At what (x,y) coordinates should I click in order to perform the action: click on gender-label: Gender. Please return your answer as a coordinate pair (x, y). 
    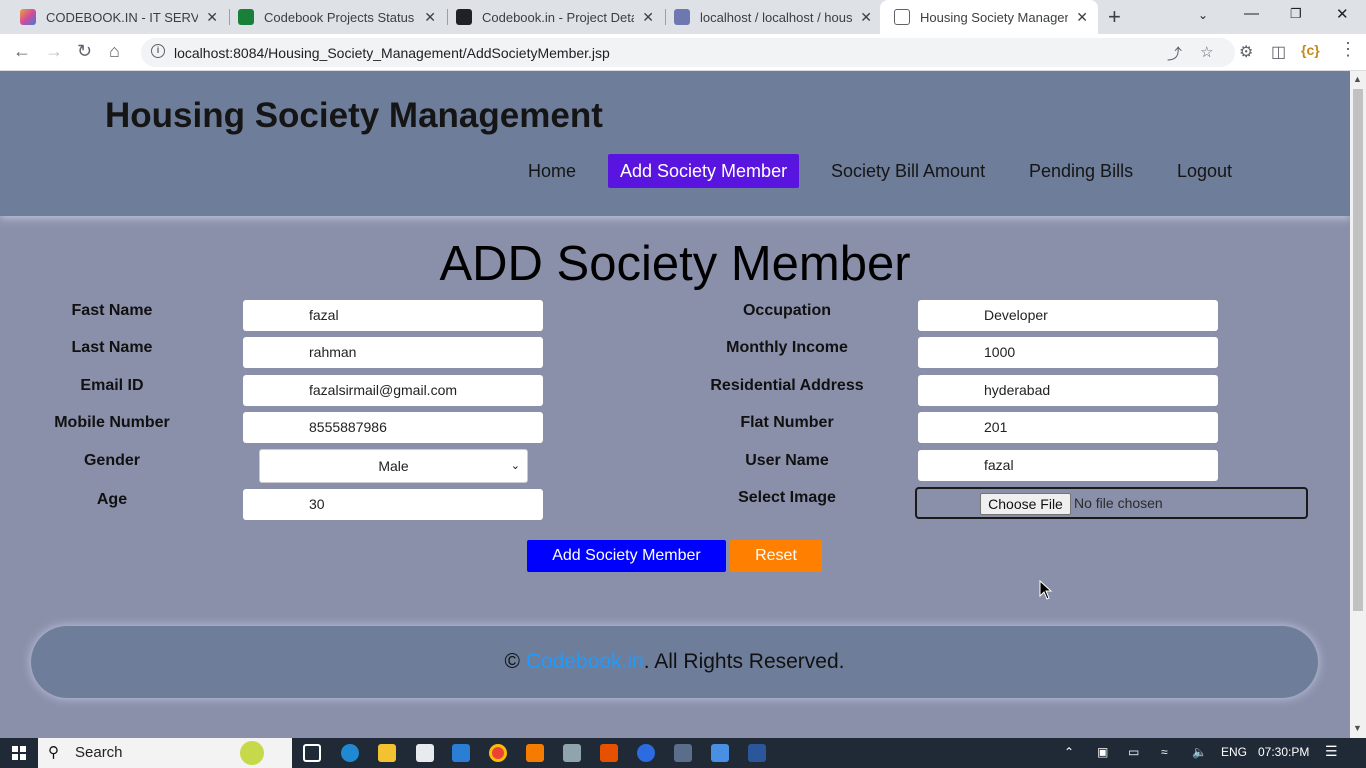
    Looking at the image, I should click on (111, 460).